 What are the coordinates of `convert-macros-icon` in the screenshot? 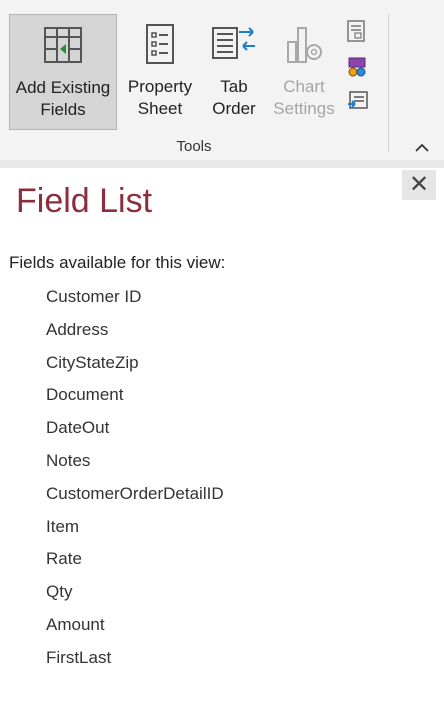 It's located at (357, 101).